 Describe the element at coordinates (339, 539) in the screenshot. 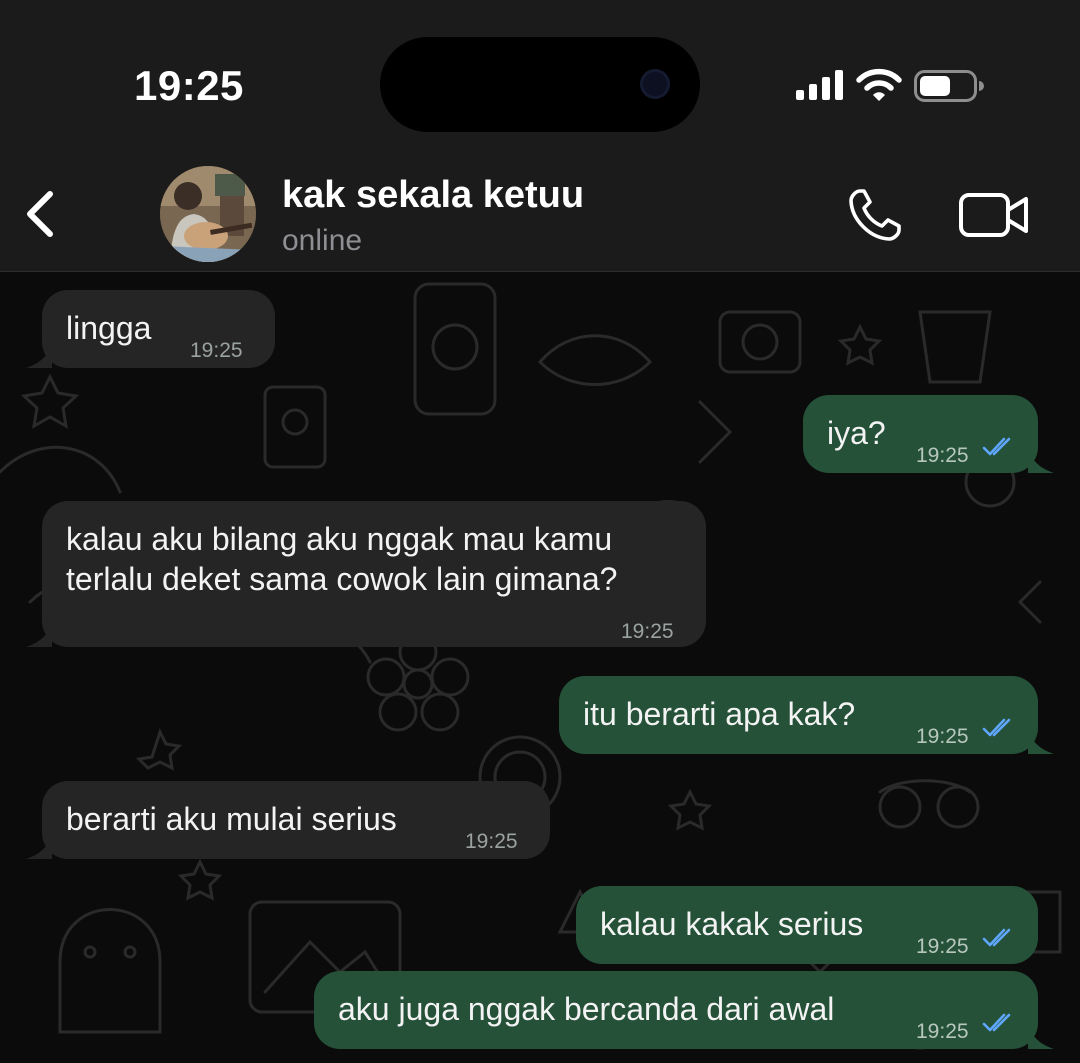

I see `message-text-line-1: kalau aku bilang aku nggak mau kamu` at that location.